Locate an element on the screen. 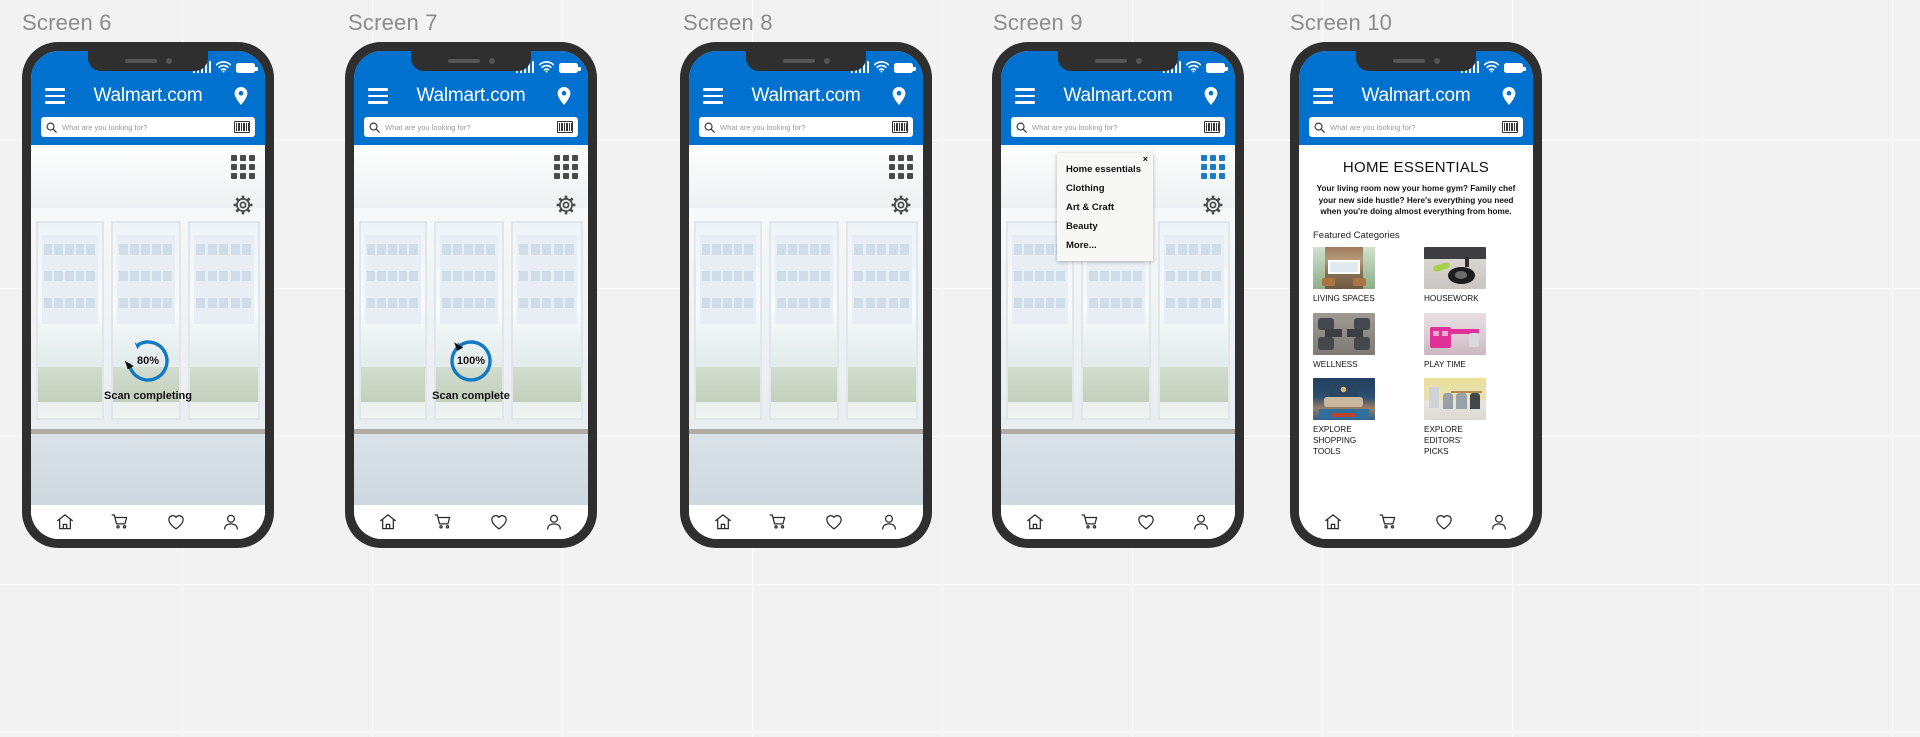 This screenshot has height=737, width=1920. viewport-icon-stack is located at coordinates (243, 186).